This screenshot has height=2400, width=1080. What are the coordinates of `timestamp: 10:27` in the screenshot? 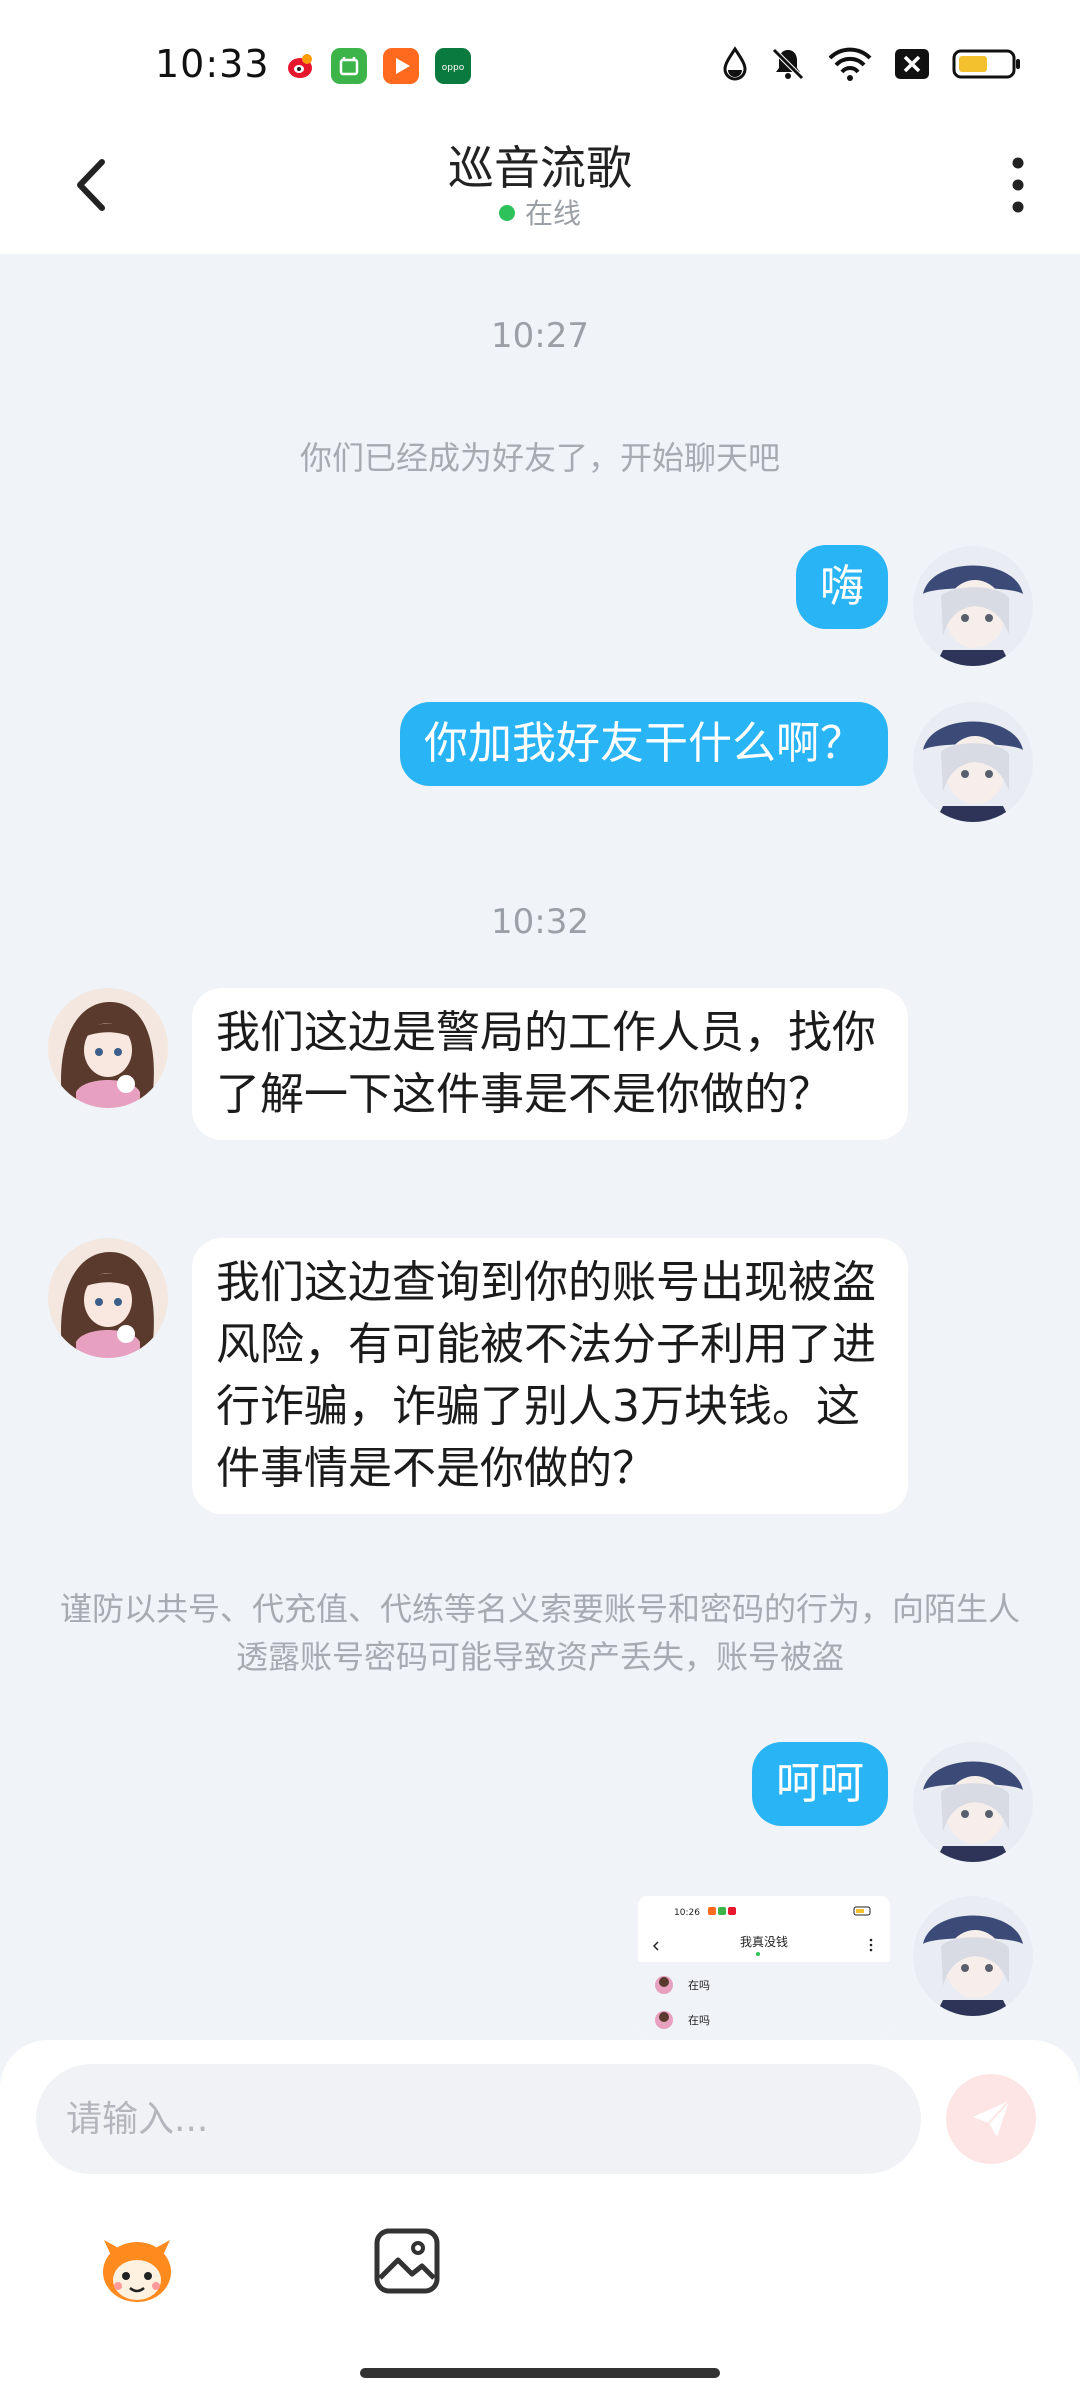 It's located at (540, 336).